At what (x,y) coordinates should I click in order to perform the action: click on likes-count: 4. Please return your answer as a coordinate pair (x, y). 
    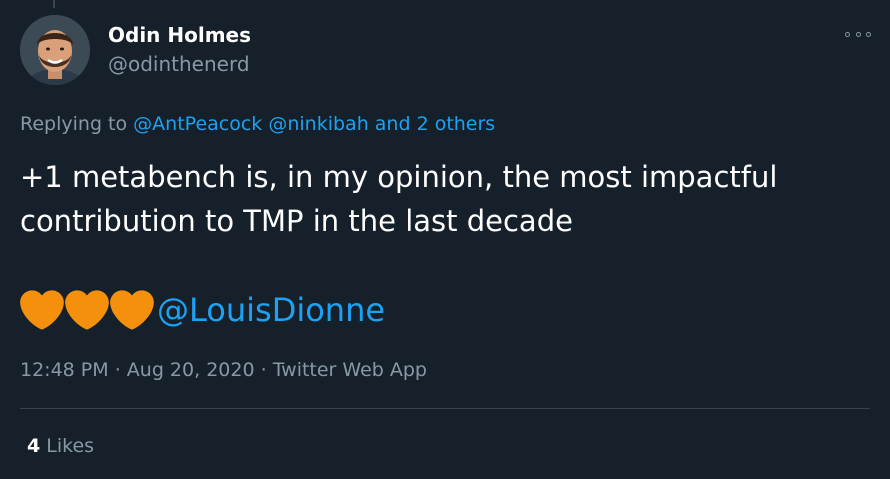
    Looking at the image, I should click on (34, 446).